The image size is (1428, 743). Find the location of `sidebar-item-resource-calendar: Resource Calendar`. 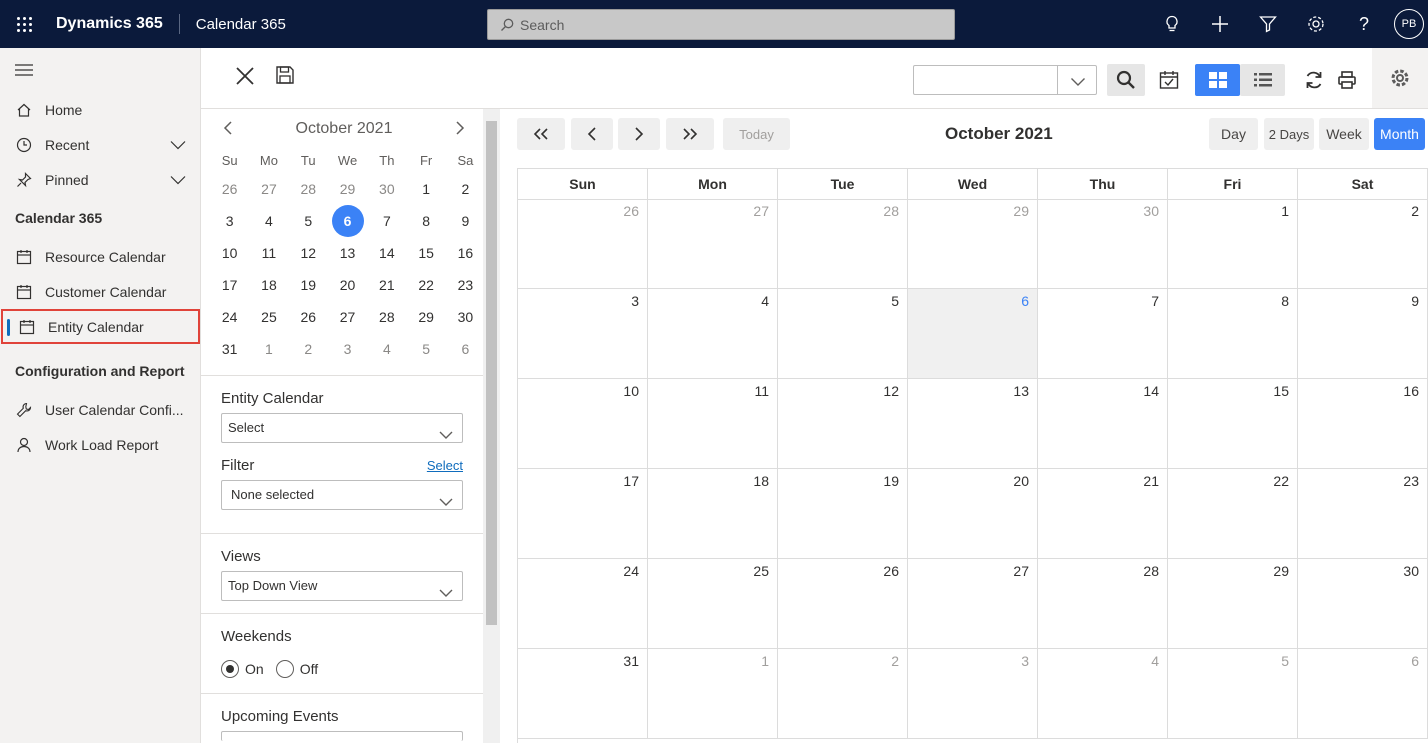

sidebar-item-resource-calendar: Resource Calendar is located at coordinates (100, 256).